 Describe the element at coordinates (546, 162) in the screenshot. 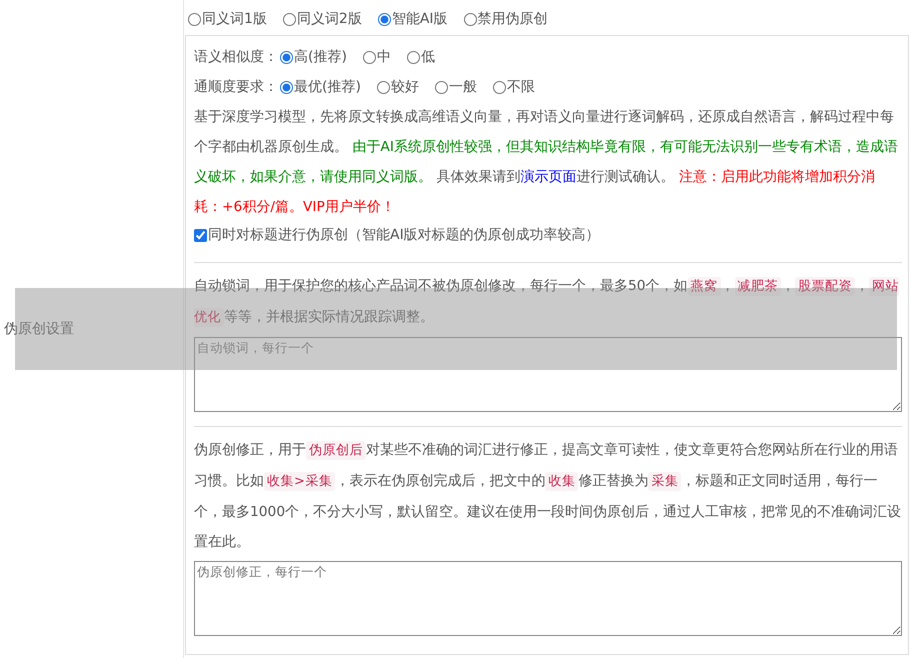

I see `description-text: 基于深度学习模型，先将原文转换成高维语义向量，再对语义向量进行逐词解码，还原成自然语言，解码过程中每个字都由机器原创生成。 由于AI系统原创性较强，但其知识结构毕竟有限，有可能无法识别一些专有术语，造成语义破坏，如果介意，请使用同义词版。 具体效果请到演示页面进行测试确认。 注意：启用此功能将增加积分消耗：+6积分/篇。VIP用户半价！` at that location.